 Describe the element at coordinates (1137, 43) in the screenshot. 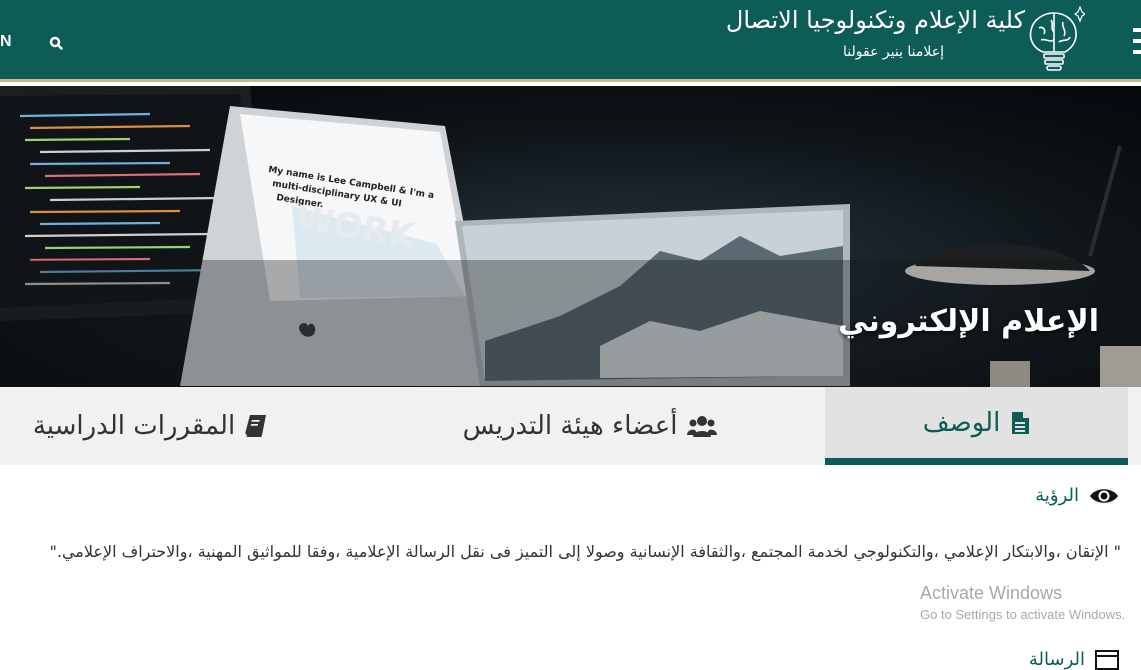

I see `hamburger-menu-icon` at that location.